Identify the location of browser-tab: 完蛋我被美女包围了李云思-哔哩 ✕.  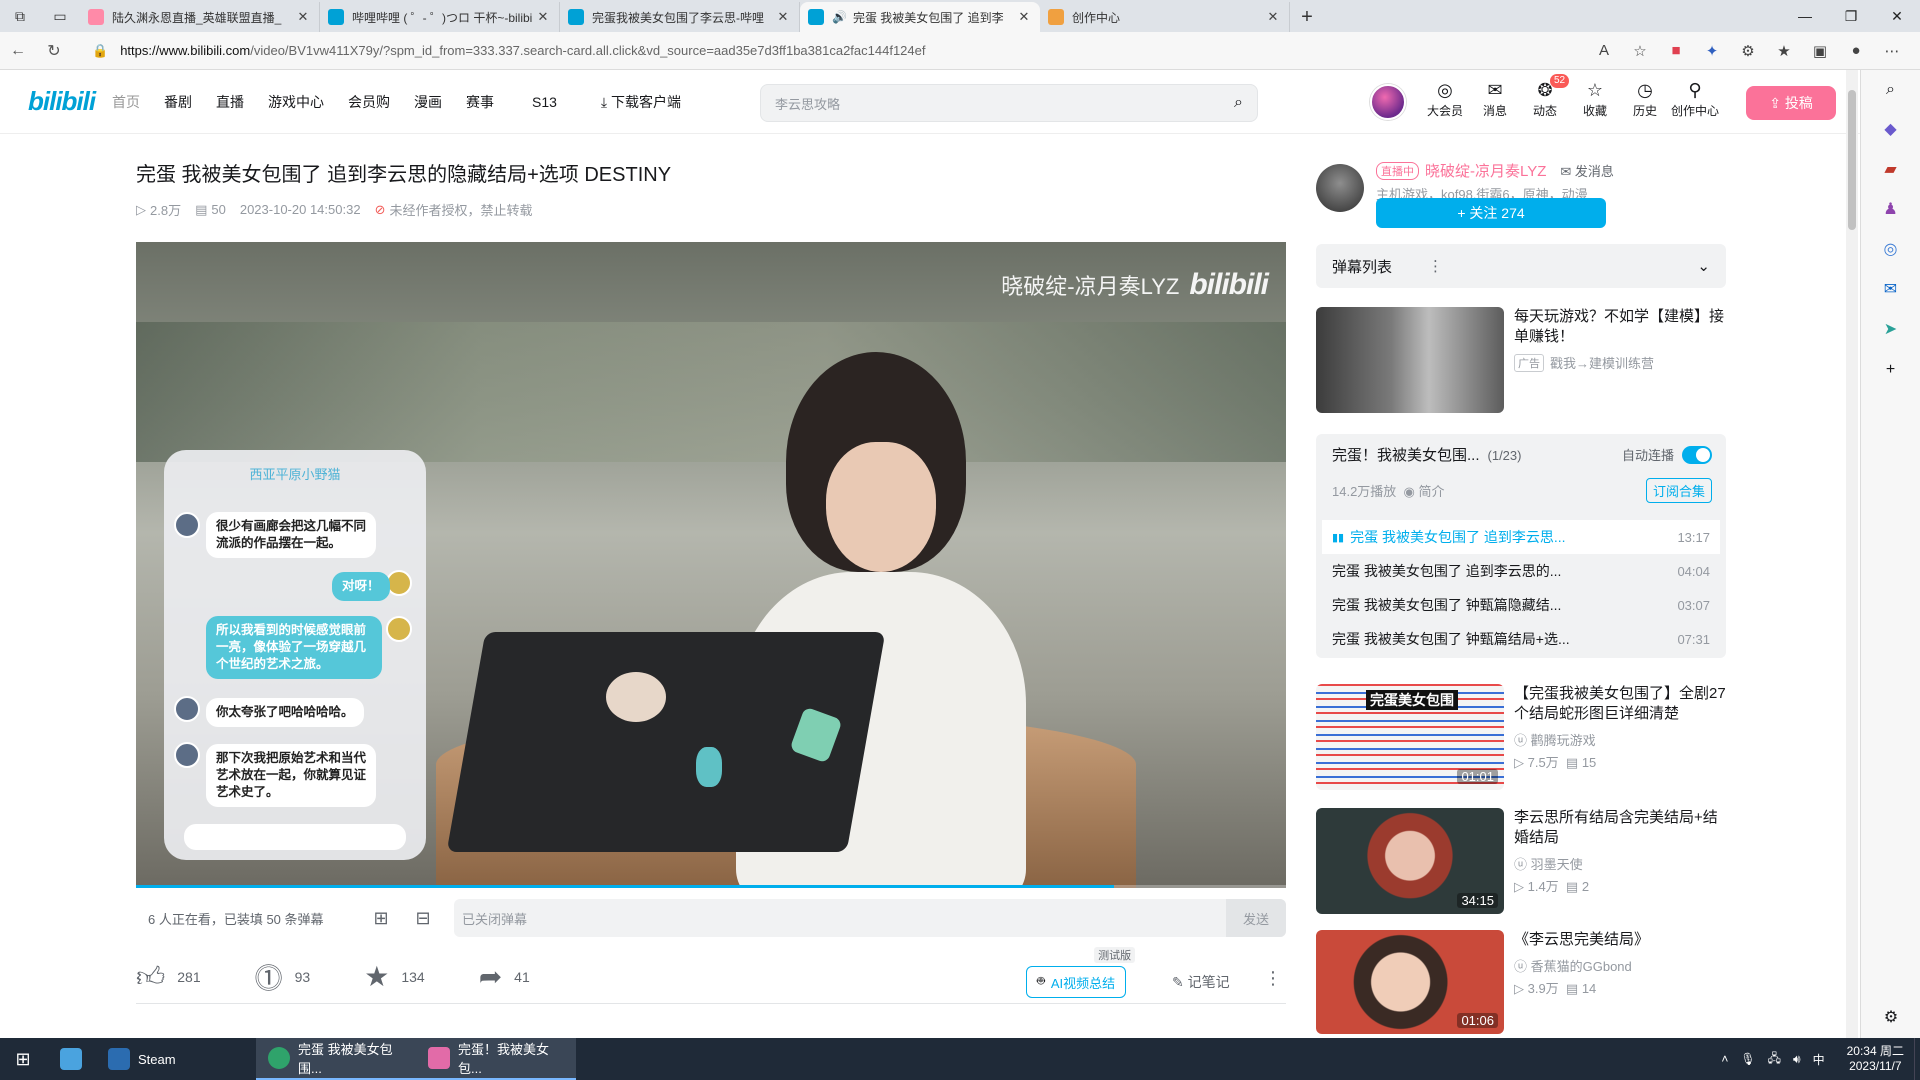
(680, 17).